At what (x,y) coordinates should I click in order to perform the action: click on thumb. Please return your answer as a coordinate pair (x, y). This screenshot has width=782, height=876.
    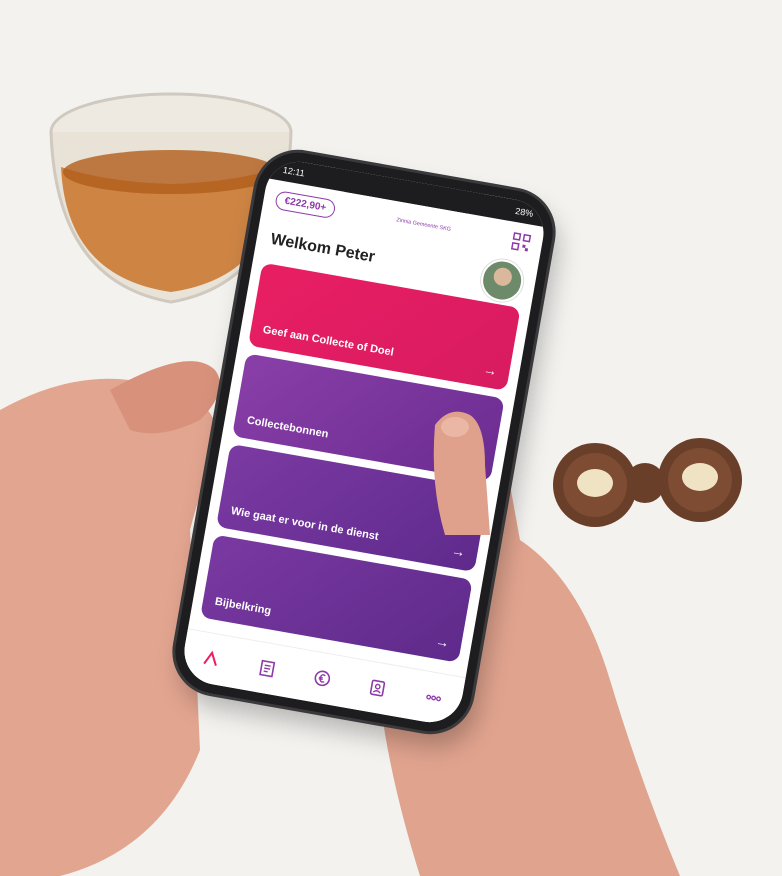
    Looking at the image, I should click on (461, 473).